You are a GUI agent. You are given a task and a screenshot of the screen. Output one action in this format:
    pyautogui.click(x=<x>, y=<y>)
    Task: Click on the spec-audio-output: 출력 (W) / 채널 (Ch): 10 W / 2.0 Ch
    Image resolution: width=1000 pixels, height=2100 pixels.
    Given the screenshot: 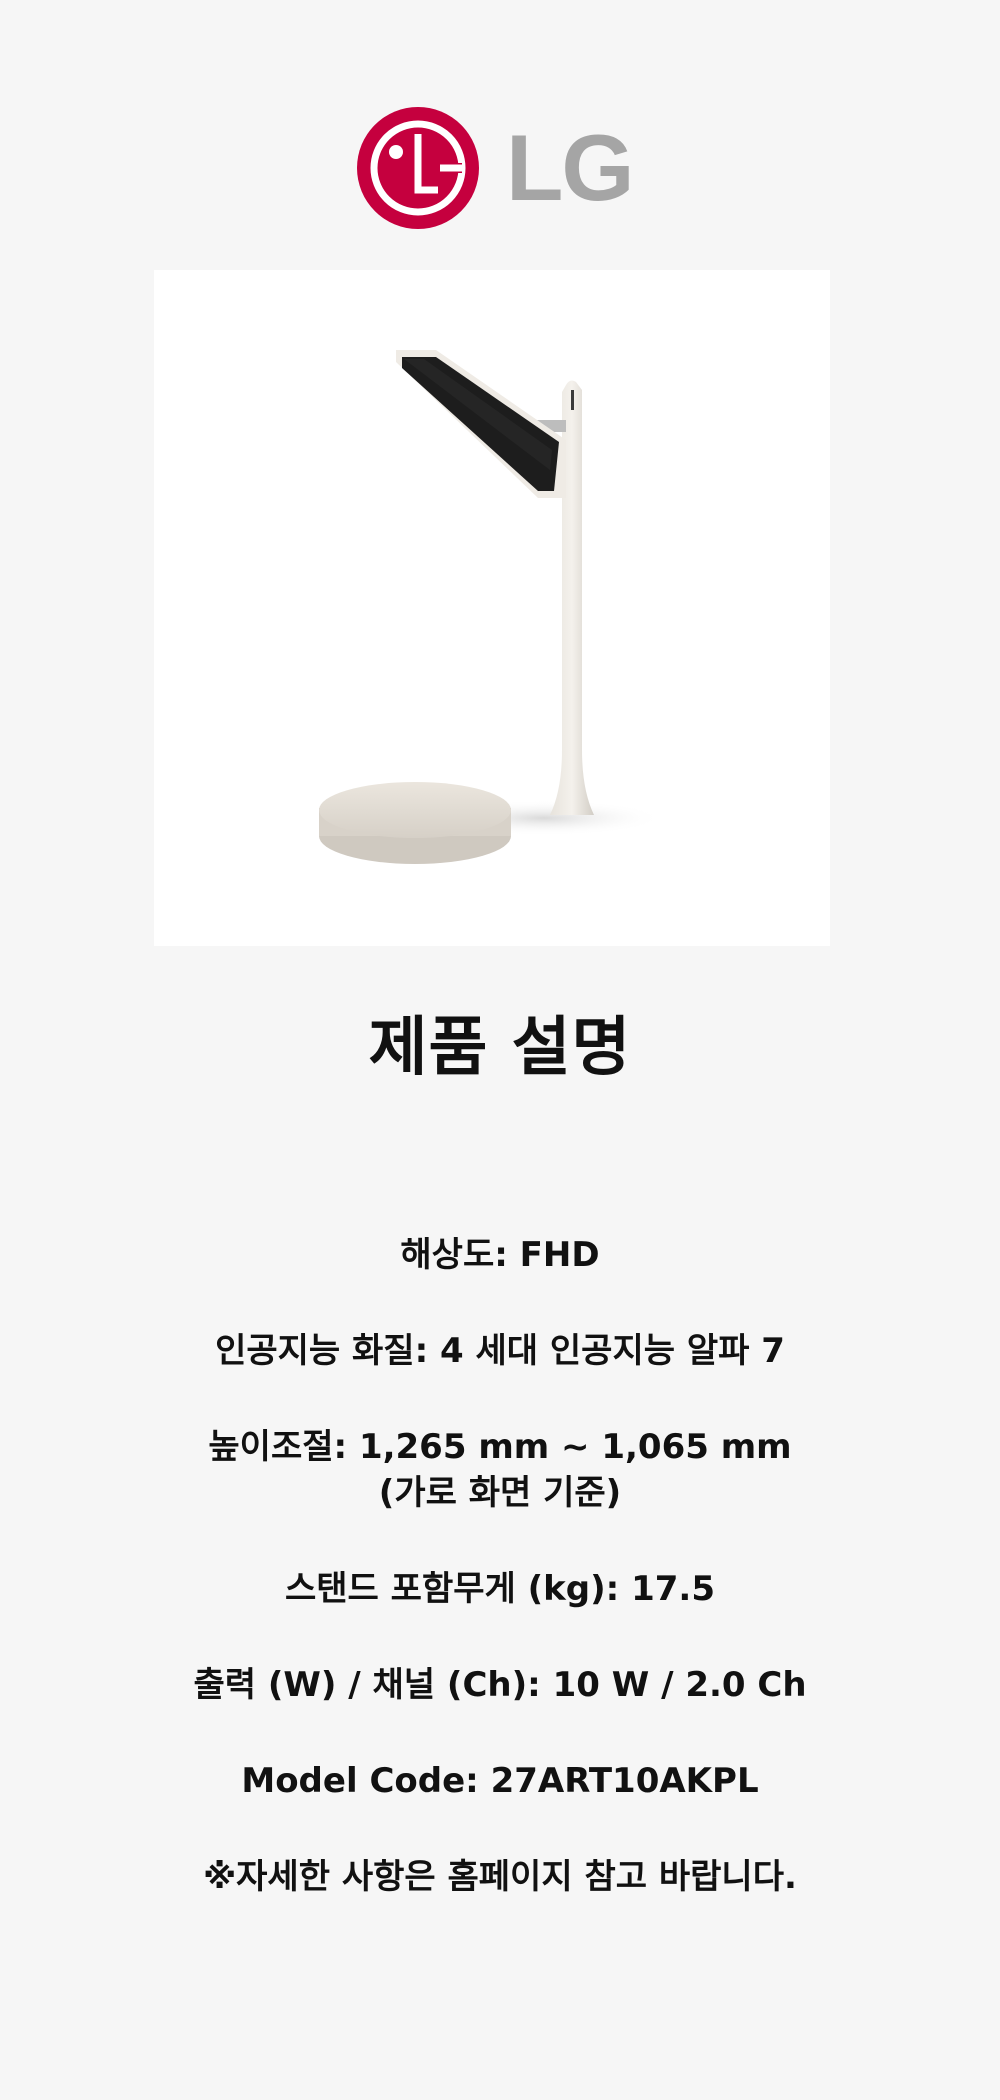 What is the action you would take?
    pyautogui.click(x=500, y=1685)
    